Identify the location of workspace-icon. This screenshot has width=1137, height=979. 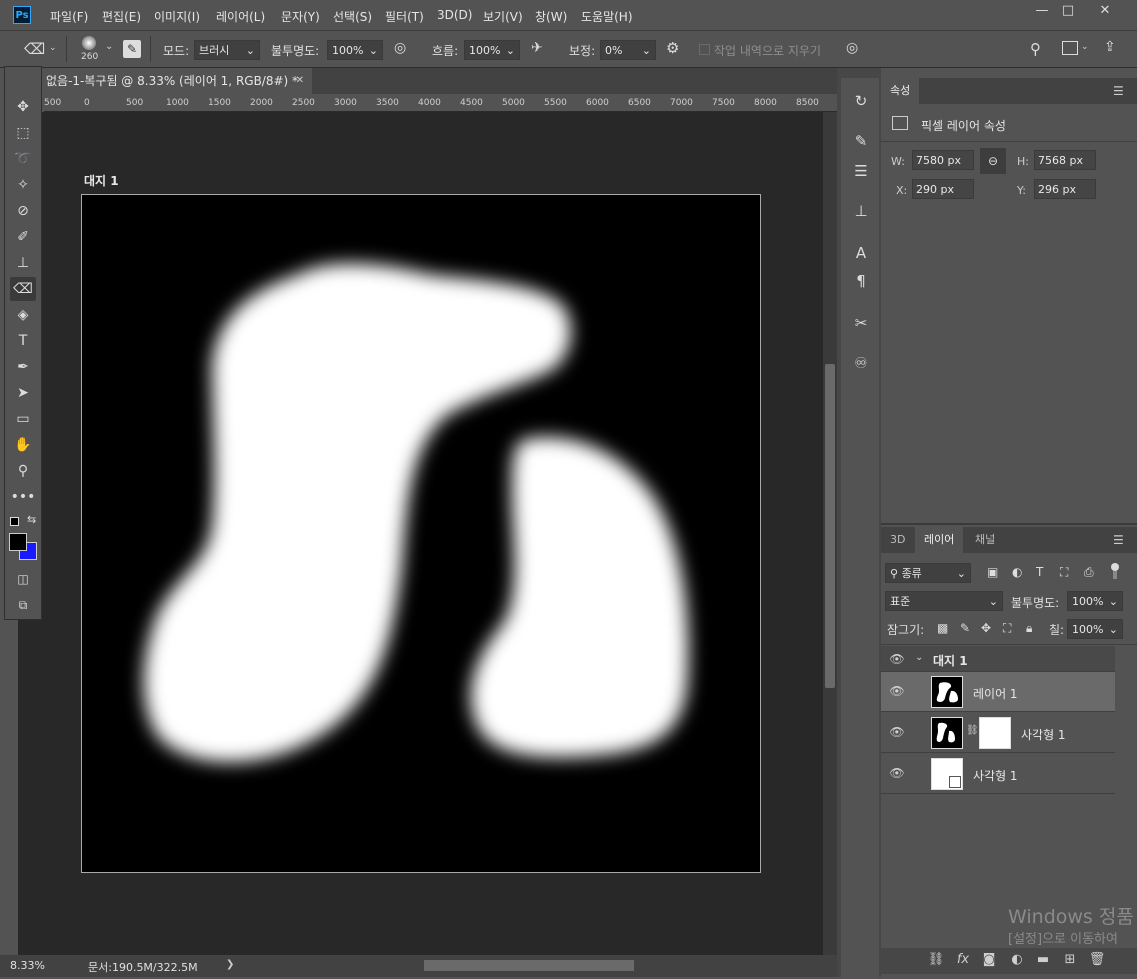
(1070, 48).